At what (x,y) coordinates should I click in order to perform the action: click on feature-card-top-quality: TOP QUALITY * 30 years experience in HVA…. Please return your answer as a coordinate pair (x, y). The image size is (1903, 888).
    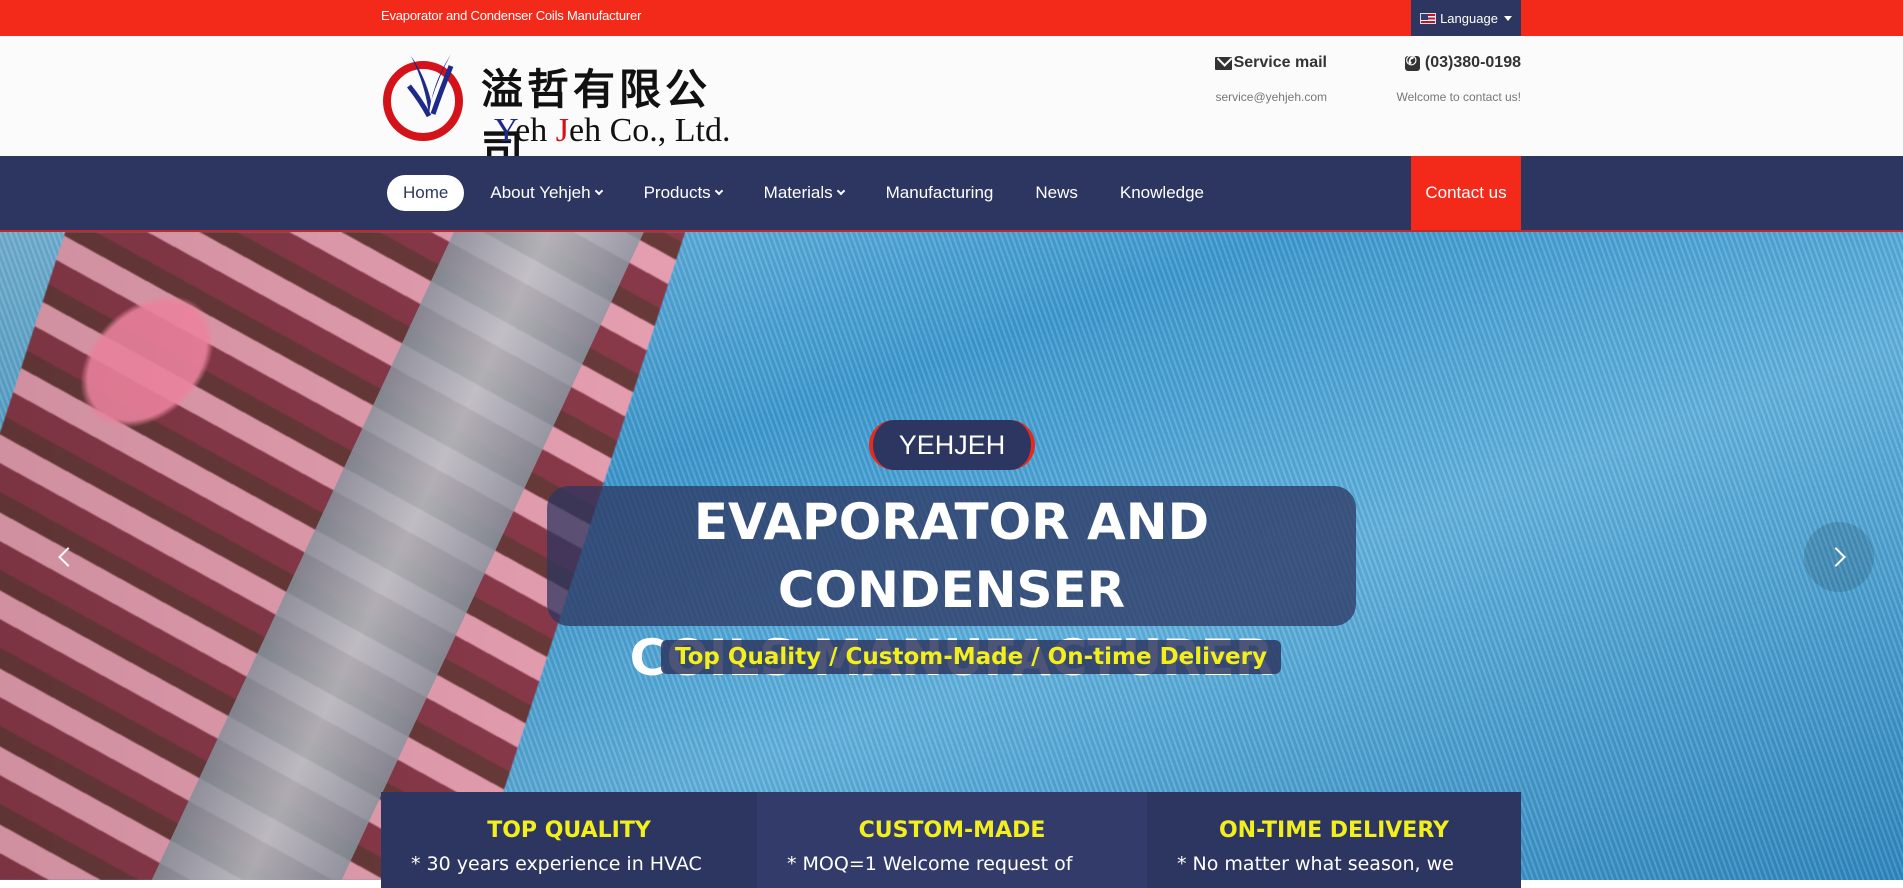
    Looking at the image, I should click on (569, 840).